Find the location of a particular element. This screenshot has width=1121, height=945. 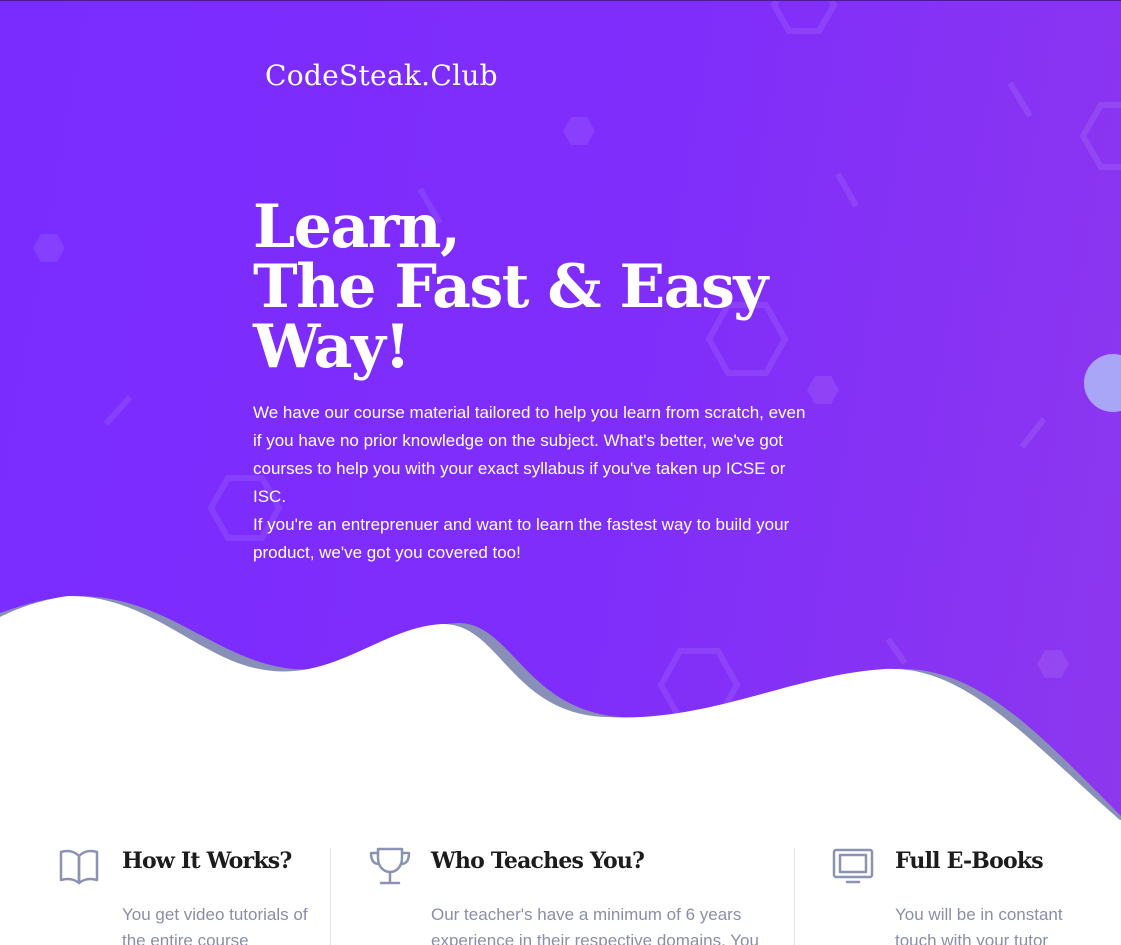

feature-title: Who Teaches You? is located at coordinates (538, 861).